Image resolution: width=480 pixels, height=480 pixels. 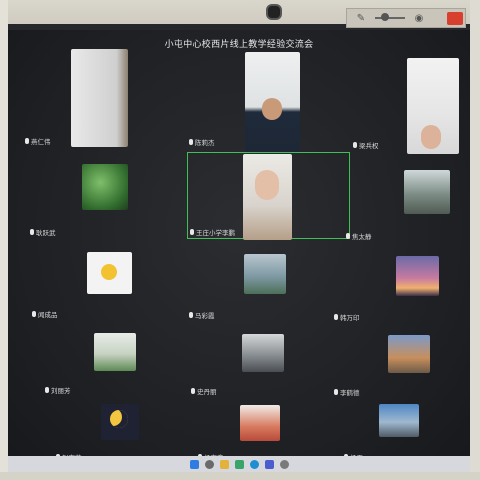 I want to click on avatar-li, so click(x=409, y=354).